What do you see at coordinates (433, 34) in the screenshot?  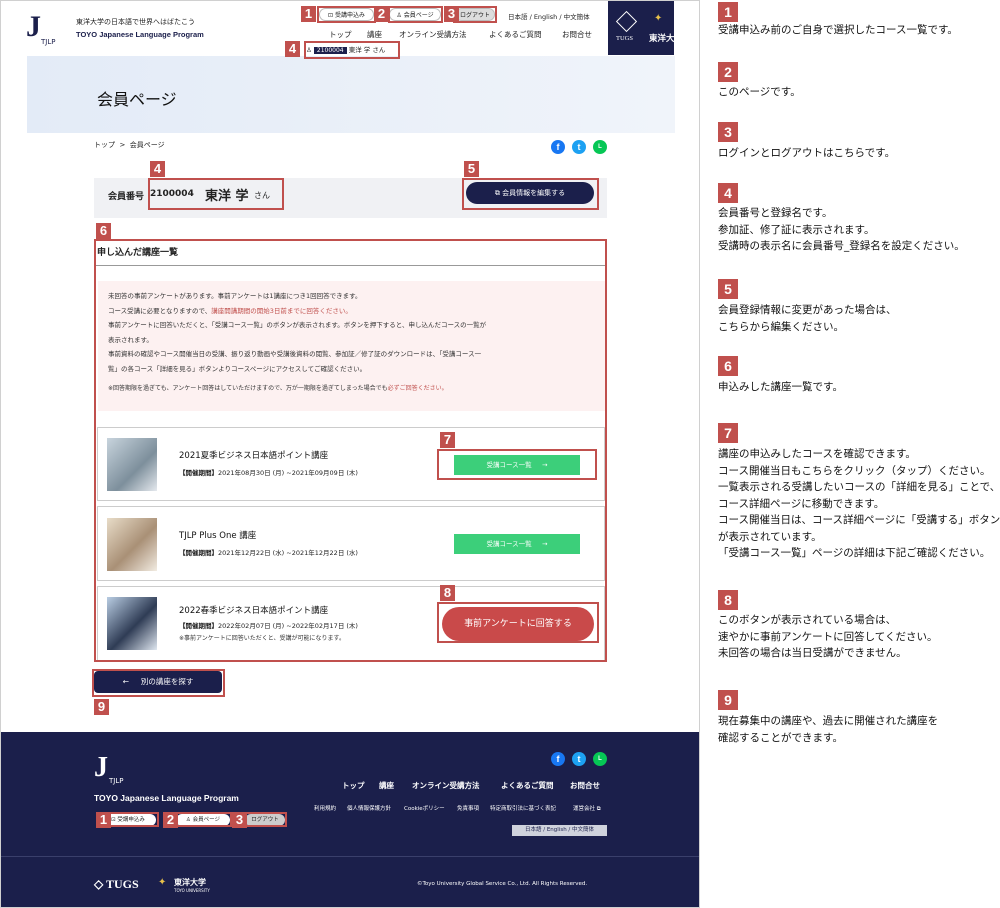 I see `nav-online: オンライン受講方法` at bounding box center [433, 34].